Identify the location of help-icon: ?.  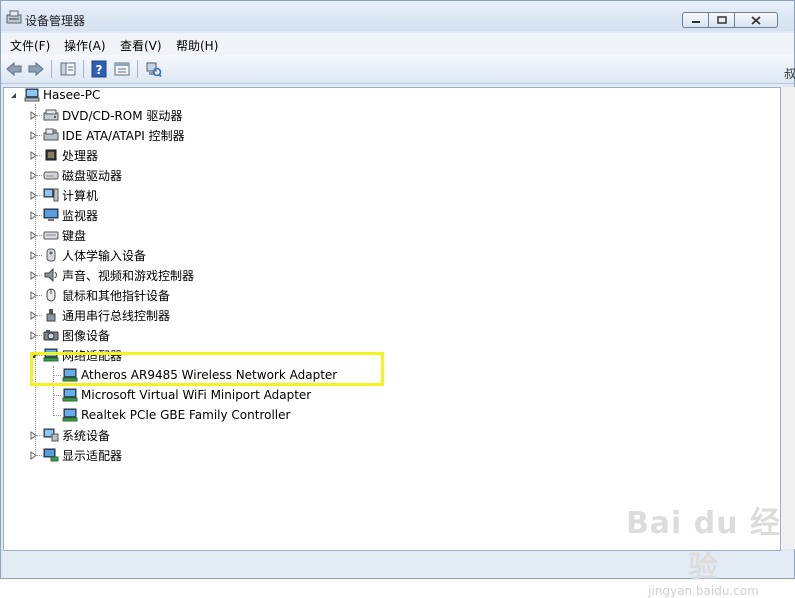
(99, 69).